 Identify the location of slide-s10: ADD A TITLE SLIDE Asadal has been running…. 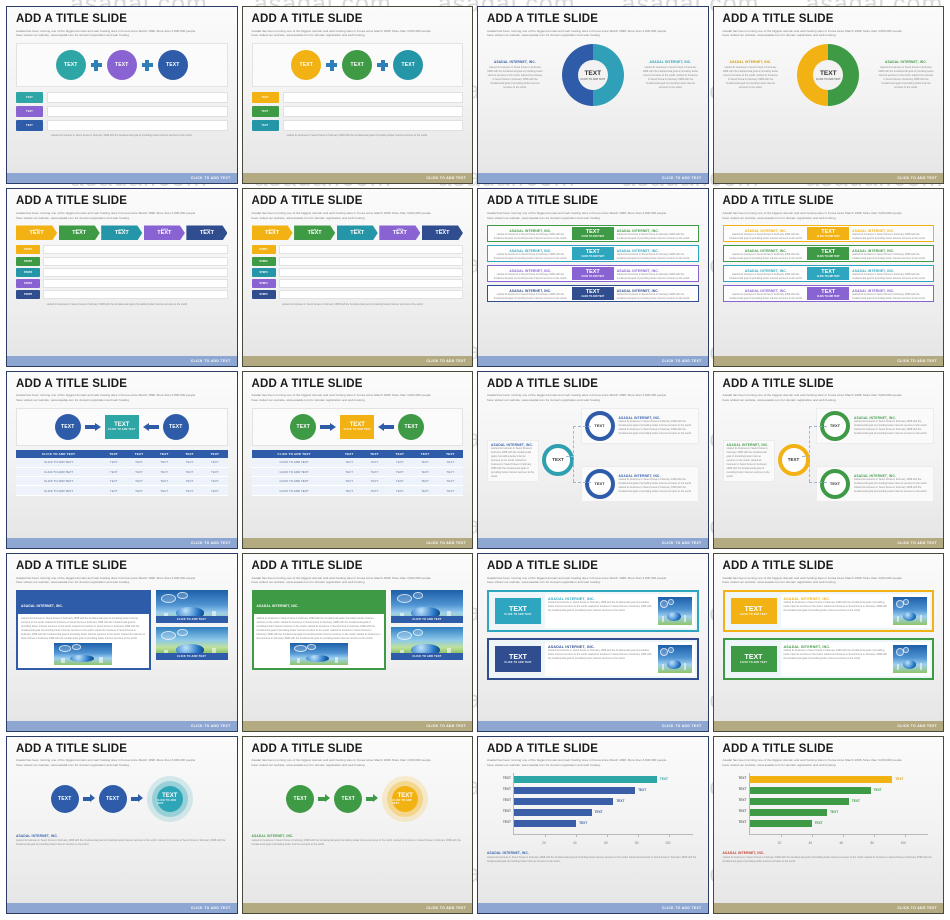
(357, 460).